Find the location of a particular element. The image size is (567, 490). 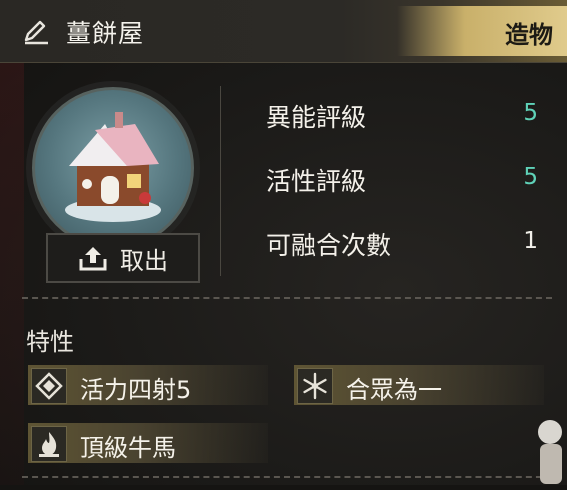

trait-name: 頂級牛馬 is located at coordinates (128, 448).